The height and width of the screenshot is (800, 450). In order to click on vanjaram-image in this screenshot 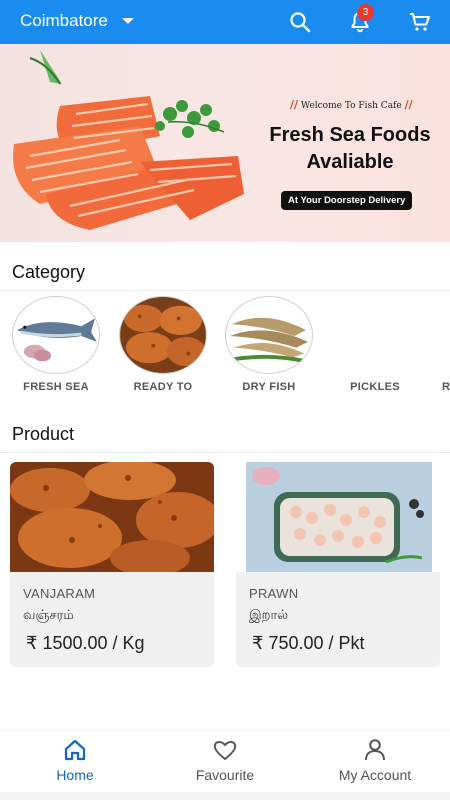, I will do `click(112, 517)`.